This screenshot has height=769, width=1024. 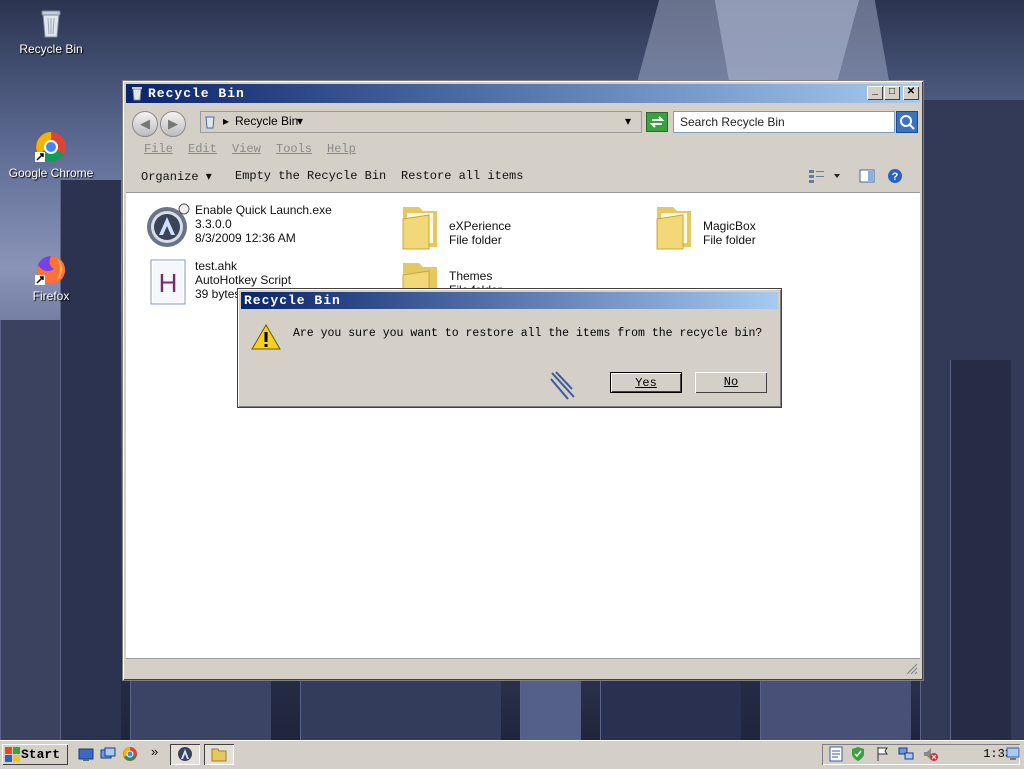 What do you see at coordinates (210, 122) in the screenshot?
I see `recycle-bin-address-icon` at bounding box center [210, 122].